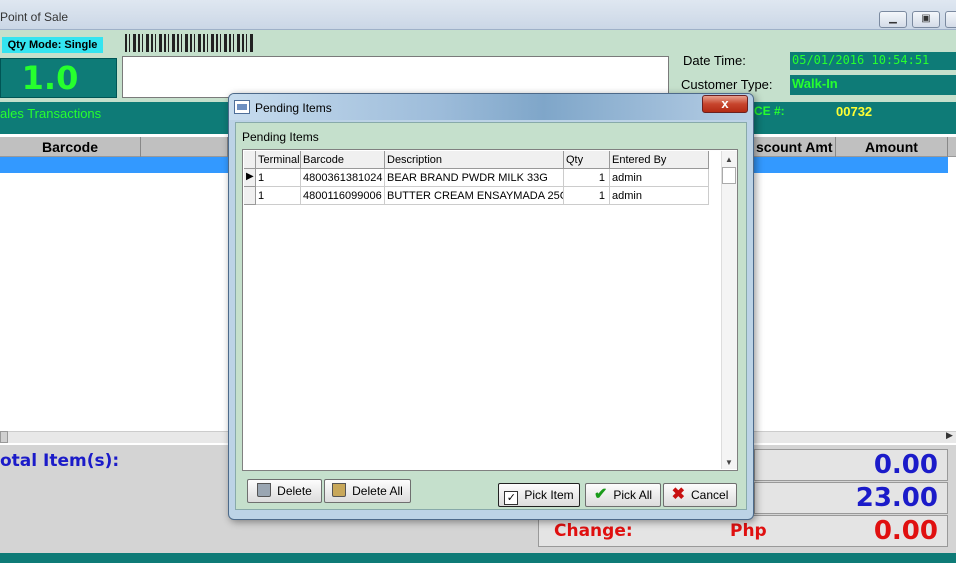 This screenshot has width=956, height=563. Describe the element at coordinates (184, 147) in the screenshot. I see `column-blank` at that location.